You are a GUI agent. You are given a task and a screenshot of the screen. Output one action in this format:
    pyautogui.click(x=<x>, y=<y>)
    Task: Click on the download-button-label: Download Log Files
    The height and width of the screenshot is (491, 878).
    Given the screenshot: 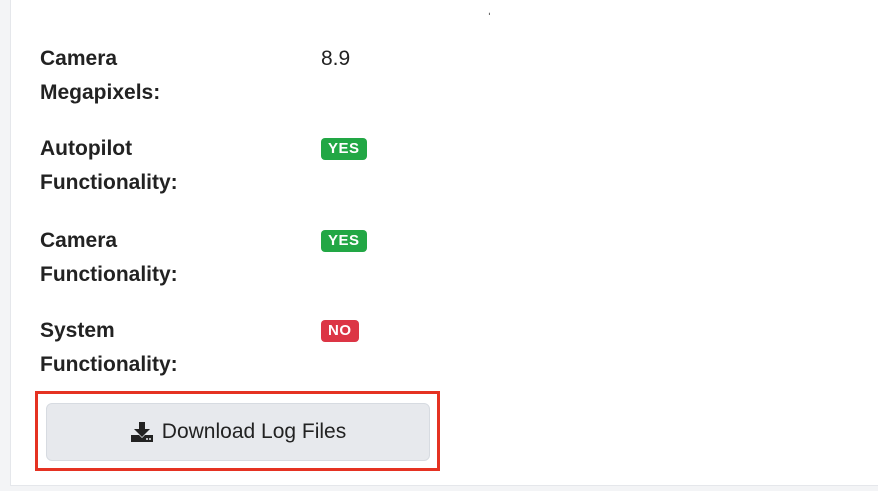 What is the action you would take?
    pyautogui.click(x=254, y=431)
    